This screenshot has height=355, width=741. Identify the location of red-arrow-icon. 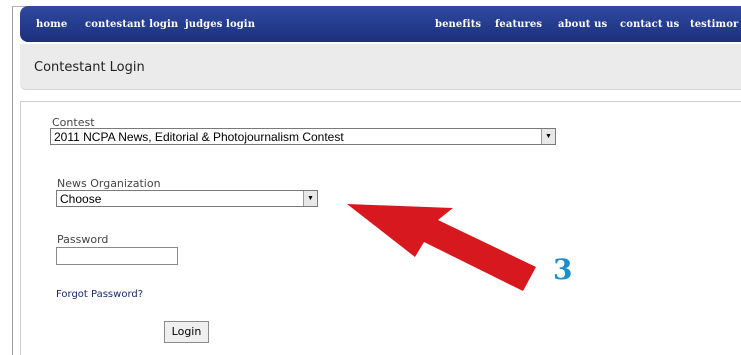
(441, 247).